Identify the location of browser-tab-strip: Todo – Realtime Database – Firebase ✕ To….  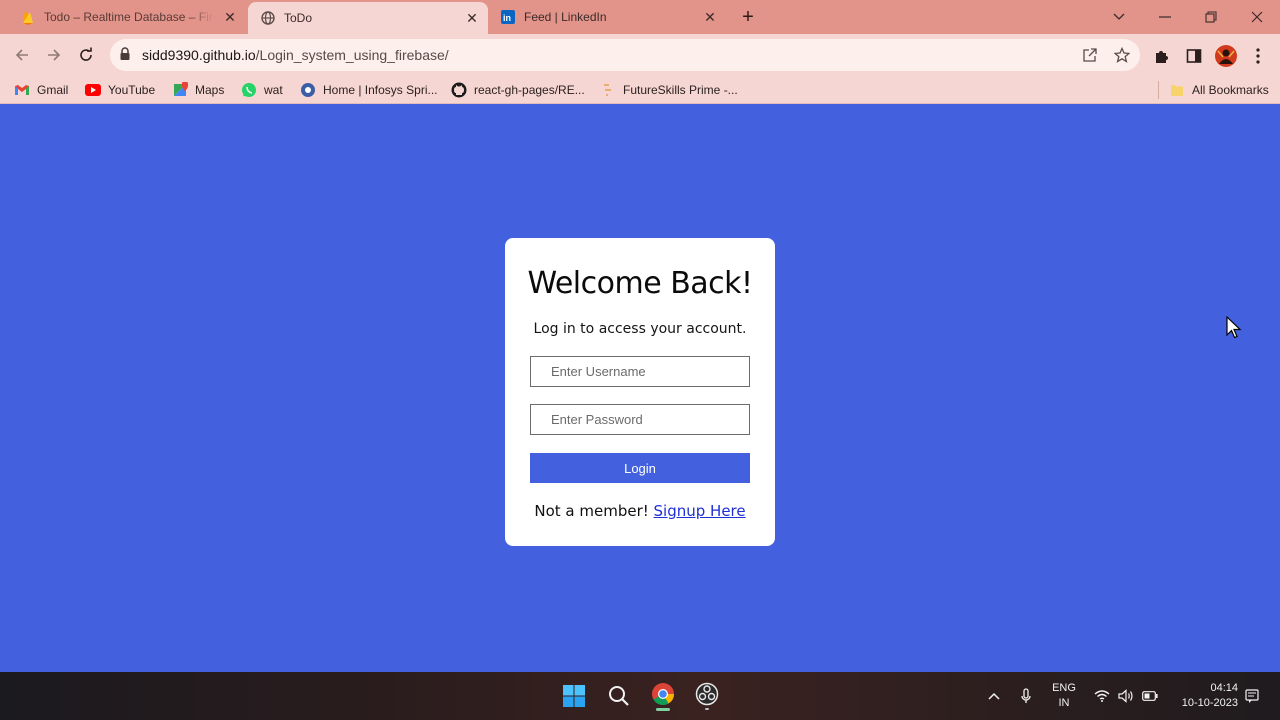
(640, 17).